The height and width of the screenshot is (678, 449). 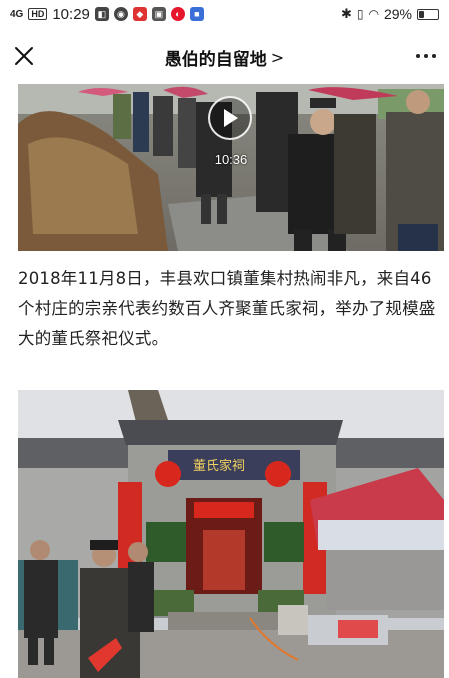 I want to click on ancestral-hall-sign: 董氏家祠, so click(x=219, y=466).